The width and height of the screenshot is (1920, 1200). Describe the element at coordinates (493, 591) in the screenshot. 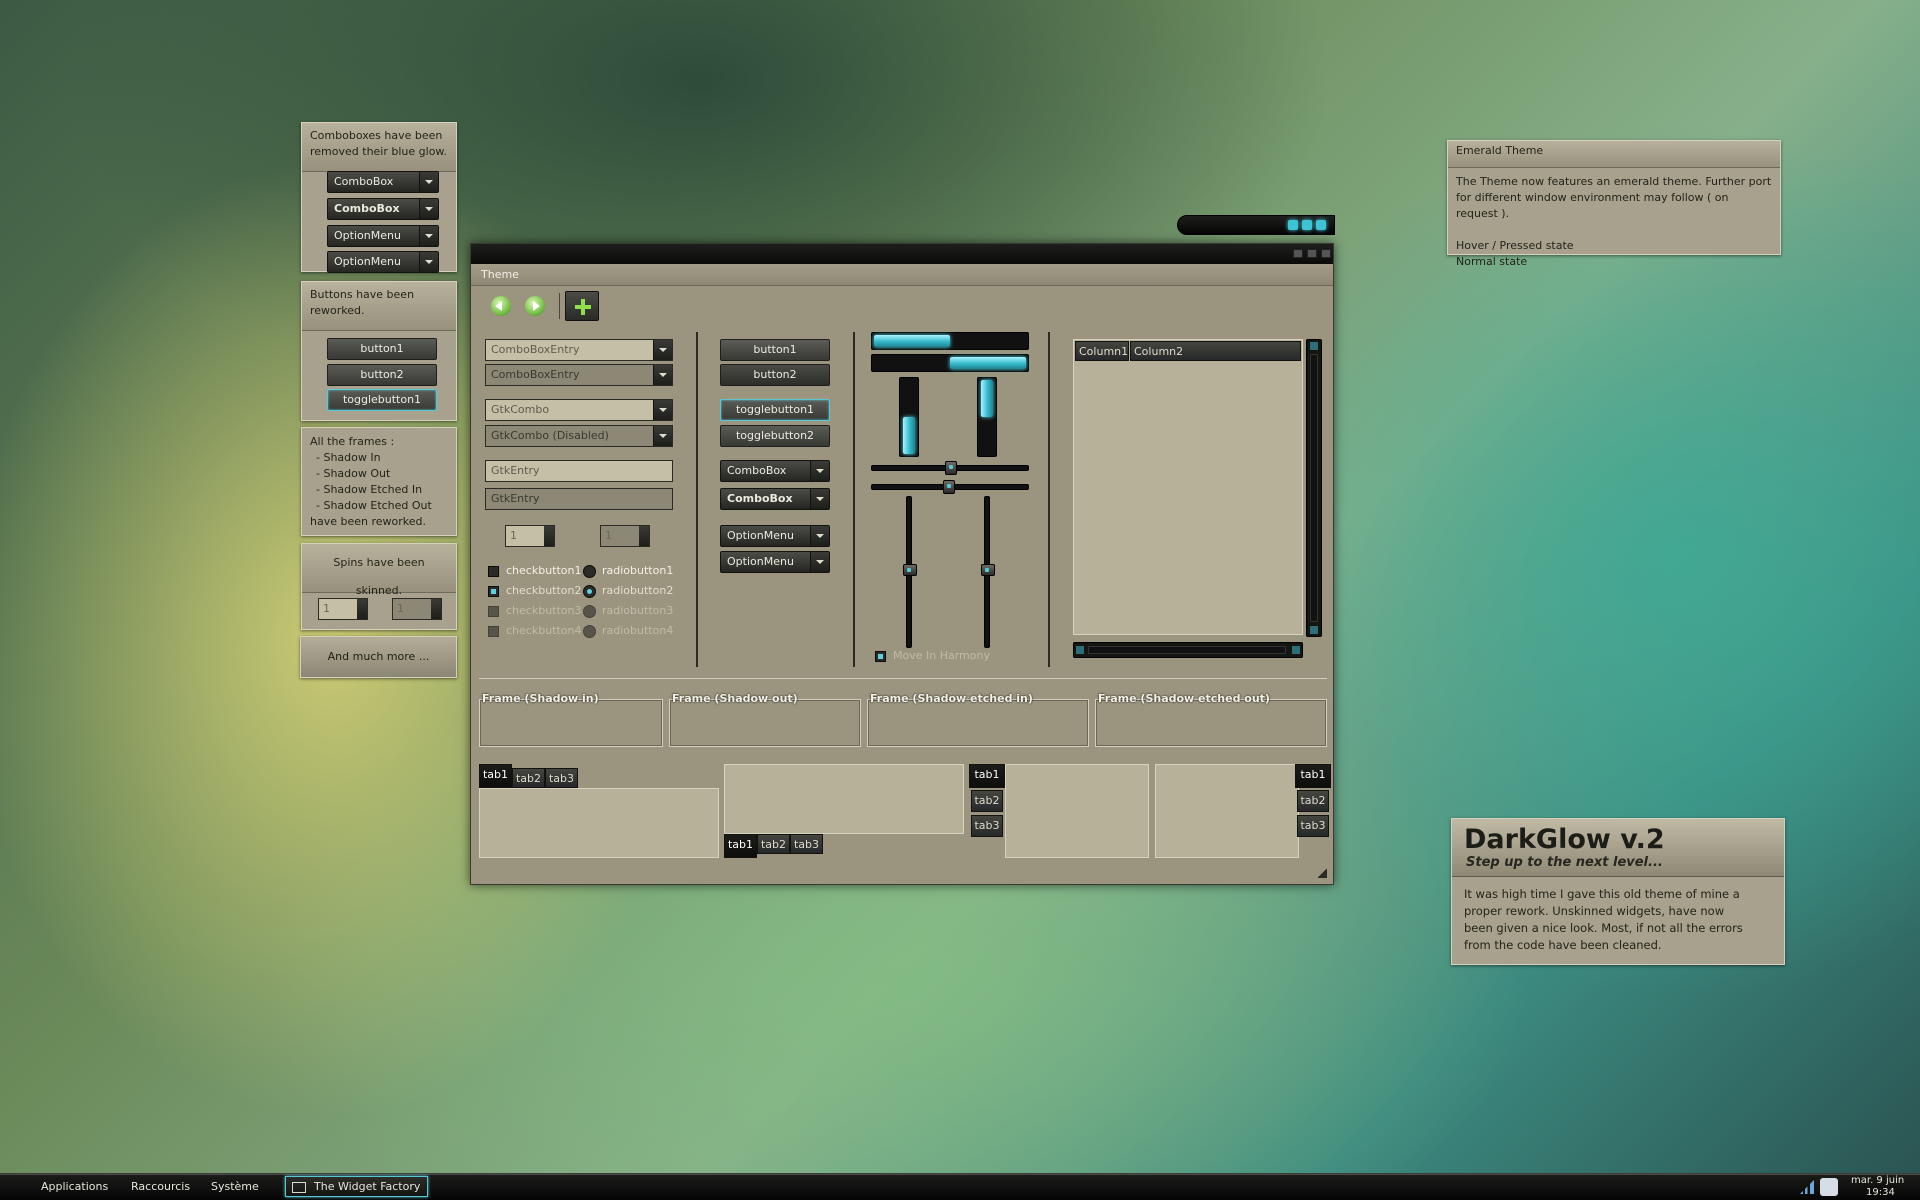

I see `checkbutton2-box` at that location.